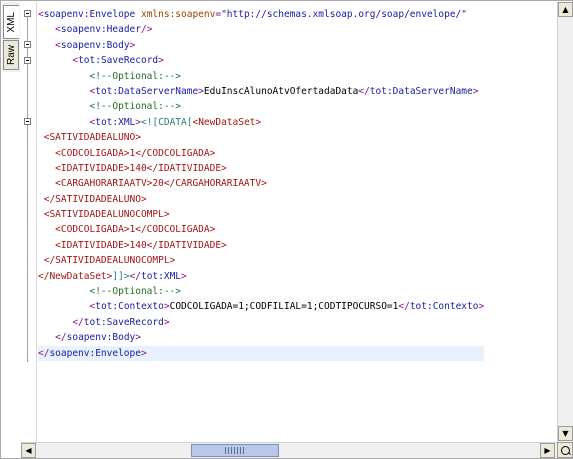 The width and height of the screenshot is (573, 459). I want to click on code-line: <SATIVIDADEALUNOCOMPL>, so click(261, 214).